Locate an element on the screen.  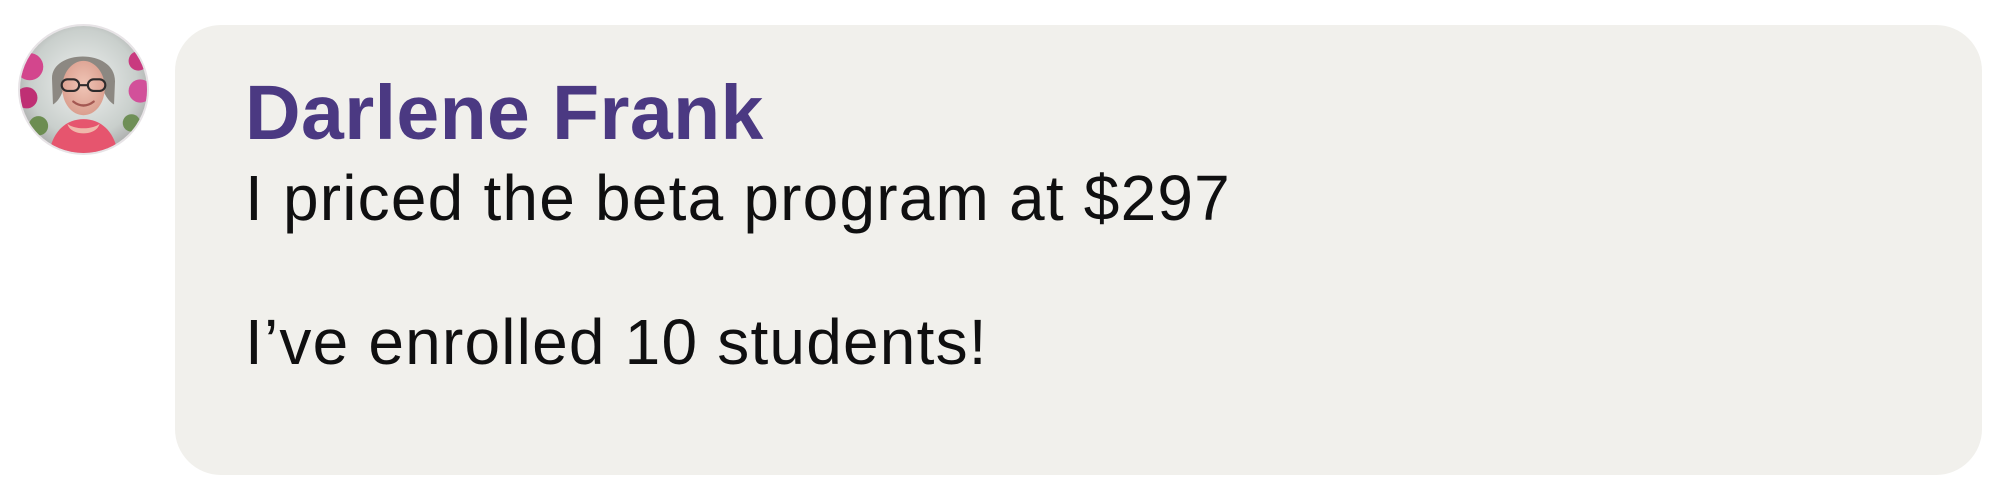
avatar is located at coordinates (83, 89).